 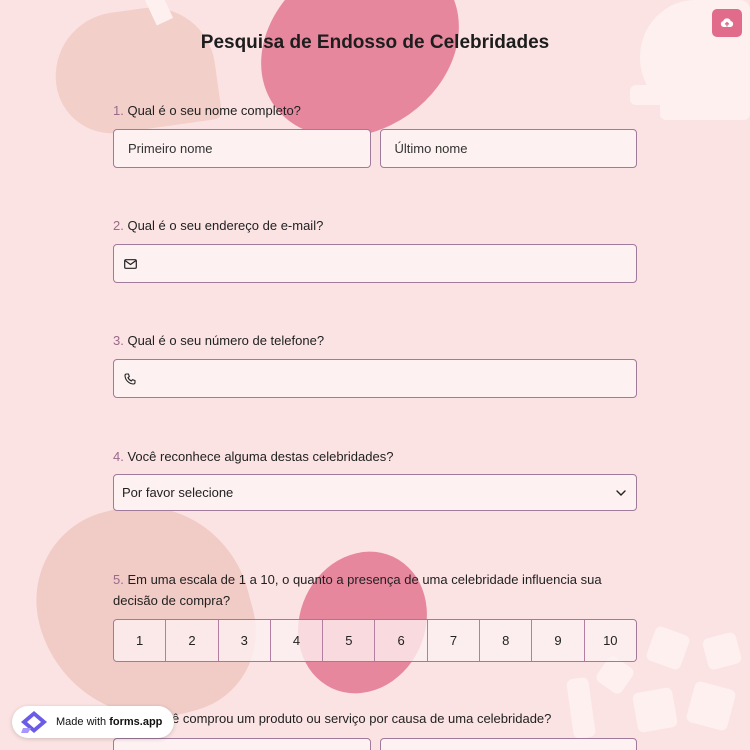 What do you see at coordinates (226, 340) in the screenshot?
I see `question-text: Qual é o seu número de telefone?` at bounding box center [226, 340].